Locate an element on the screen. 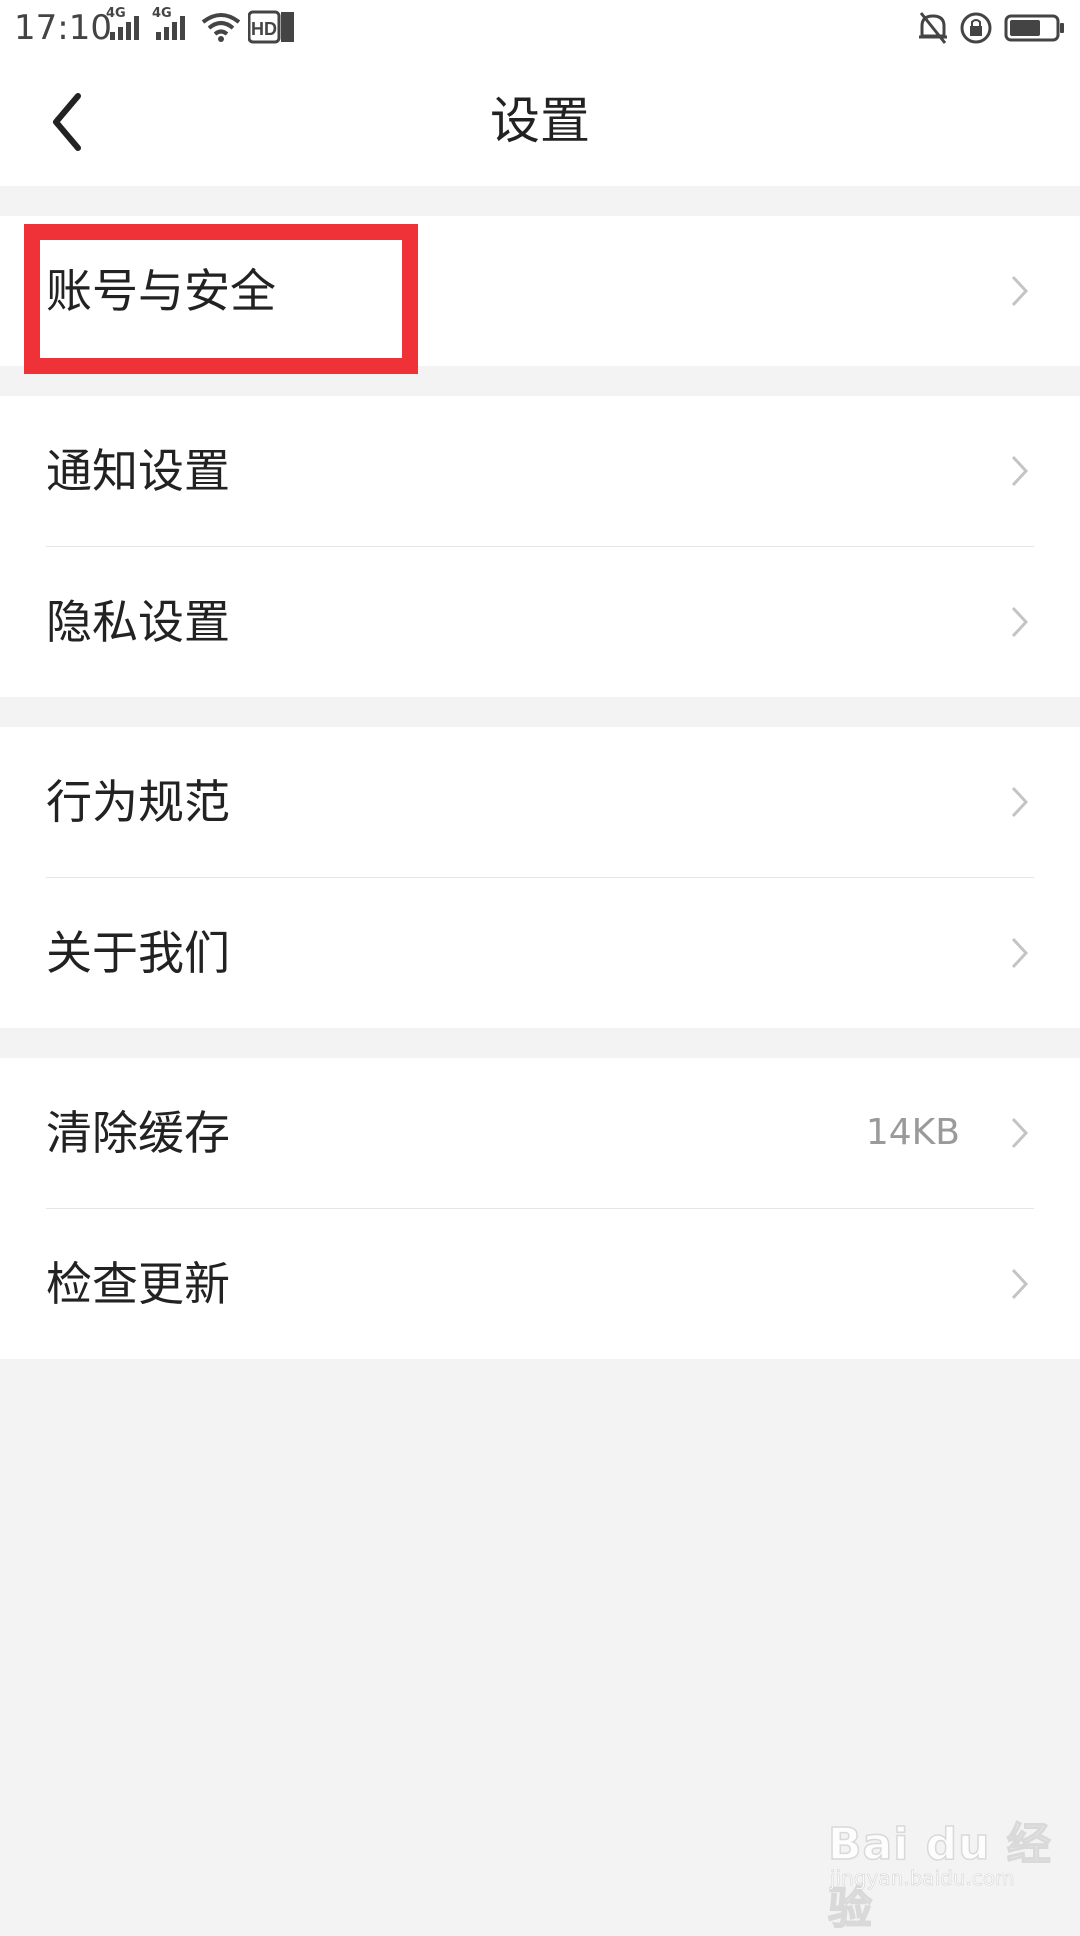 This screenshot has width=1080, height=1936. settings-item-label: 关于我们 is located at coordinates (138, 953).